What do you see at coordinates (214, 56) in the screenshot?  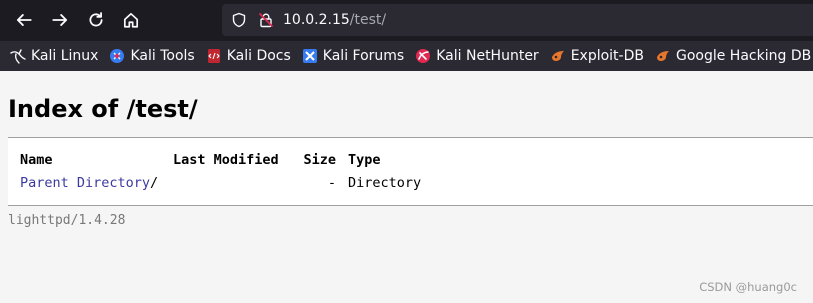 I see `kali-docs-icon` at bounding box center [214, 56].